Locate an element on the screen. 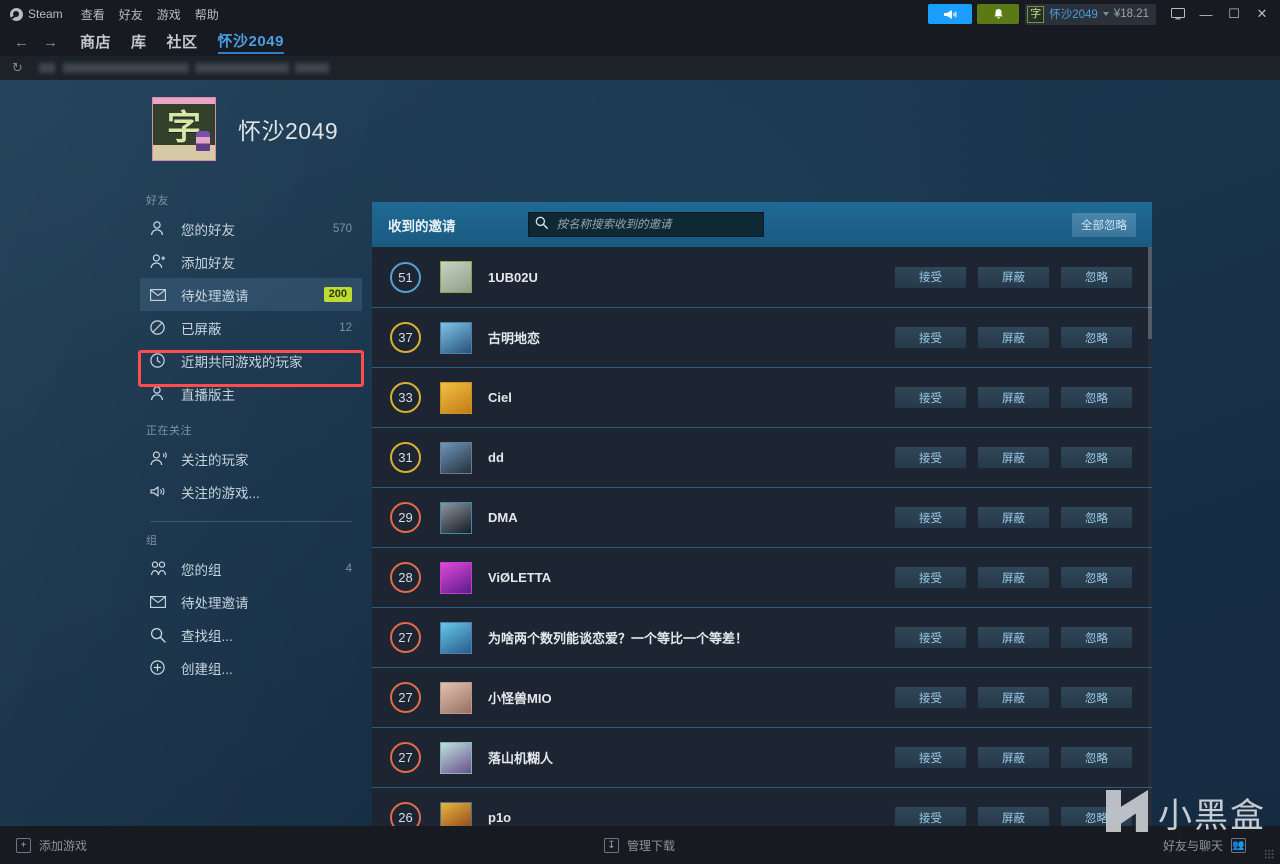 The width and height of the screenshot is (1280, 864). table-row: 26 p1o 接受 屏蔽 忽略 is located at coordinates (762, 806).